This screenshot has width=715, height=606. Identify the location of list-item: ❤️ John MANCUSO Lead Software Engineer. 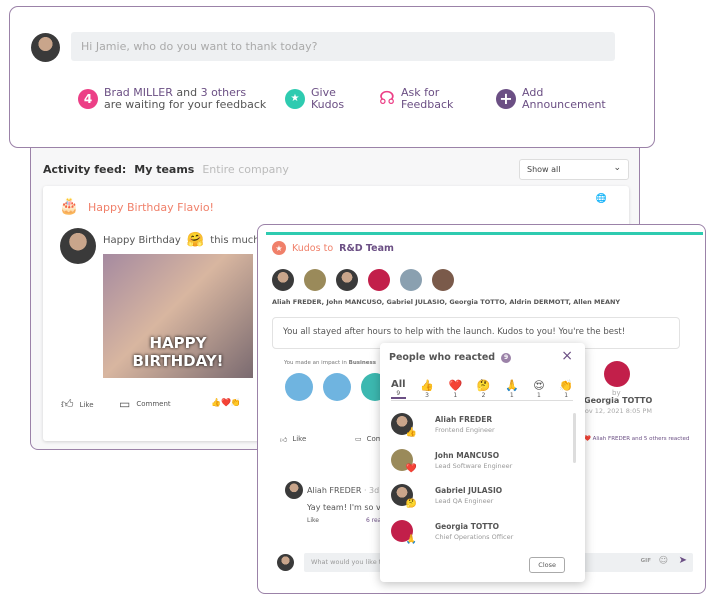
(452, 461).